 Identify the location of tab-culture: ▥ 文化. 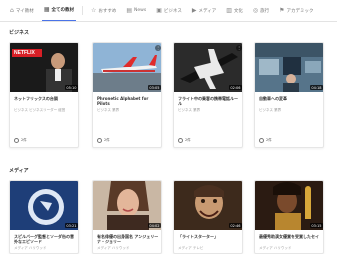
(234, 10).